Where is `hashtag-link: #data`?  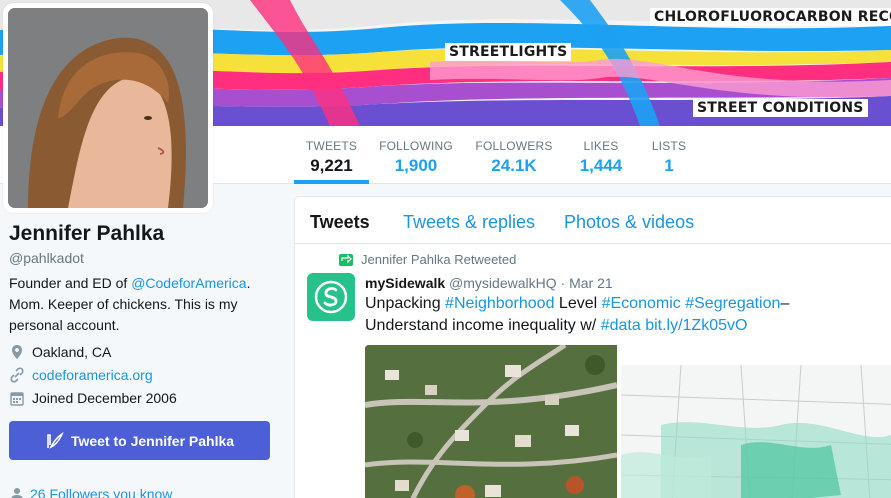
hashtag-link: #data is located at coordinates (621, 325).